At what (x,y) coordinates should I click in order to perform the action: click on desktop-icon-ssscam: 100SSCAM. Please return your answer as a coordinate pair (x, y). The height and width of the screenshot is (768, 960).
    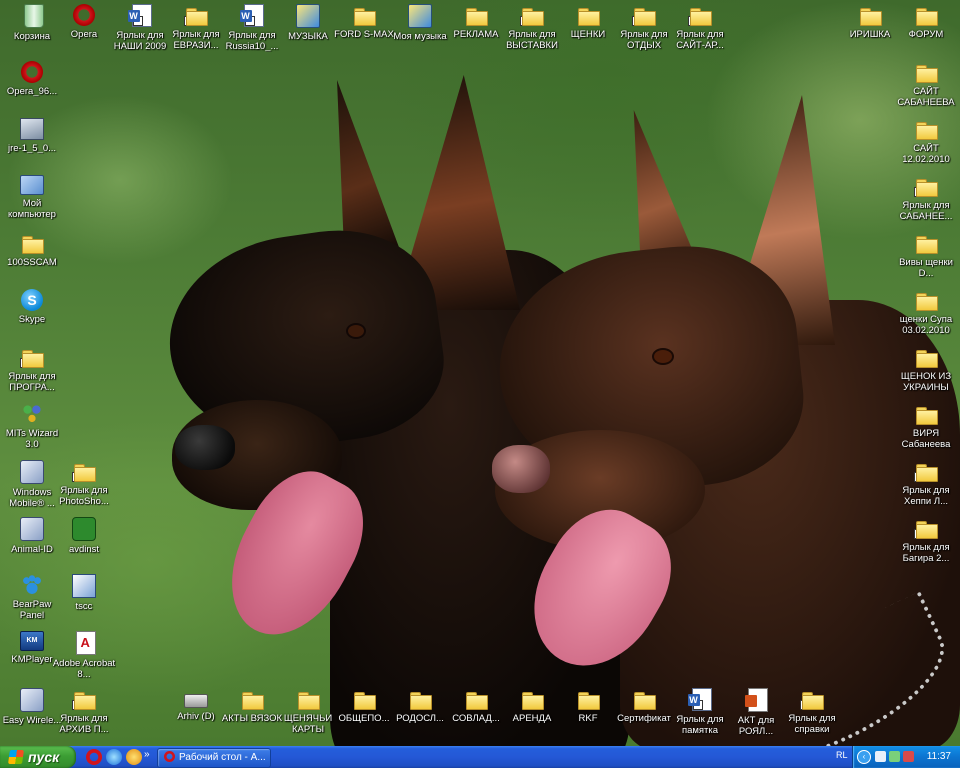
    Looking at the image, I should click on (32, 256).